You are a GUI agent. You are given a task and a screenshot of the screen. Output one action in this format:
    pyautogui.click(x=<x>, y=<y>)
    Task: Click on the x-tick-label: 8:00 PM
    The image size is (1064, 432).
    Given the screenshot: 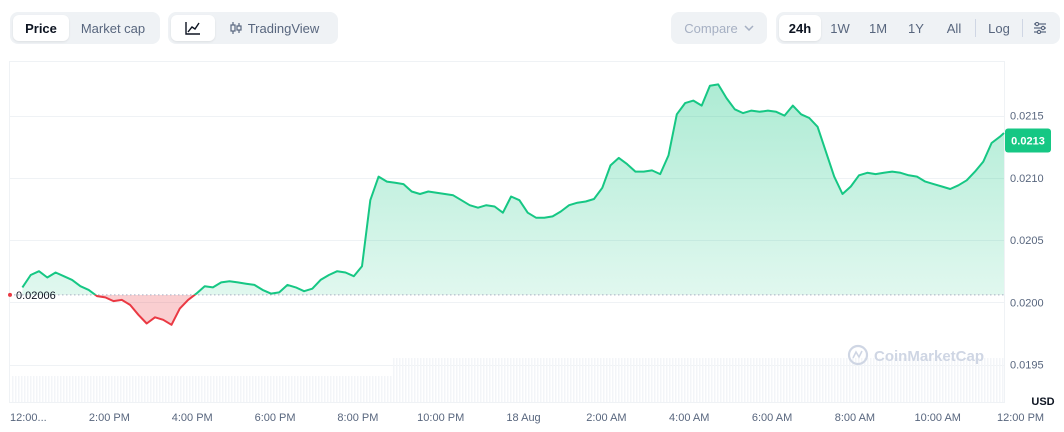 What is the action you would take?
    pyautogui.click(x=357, y=418)
    